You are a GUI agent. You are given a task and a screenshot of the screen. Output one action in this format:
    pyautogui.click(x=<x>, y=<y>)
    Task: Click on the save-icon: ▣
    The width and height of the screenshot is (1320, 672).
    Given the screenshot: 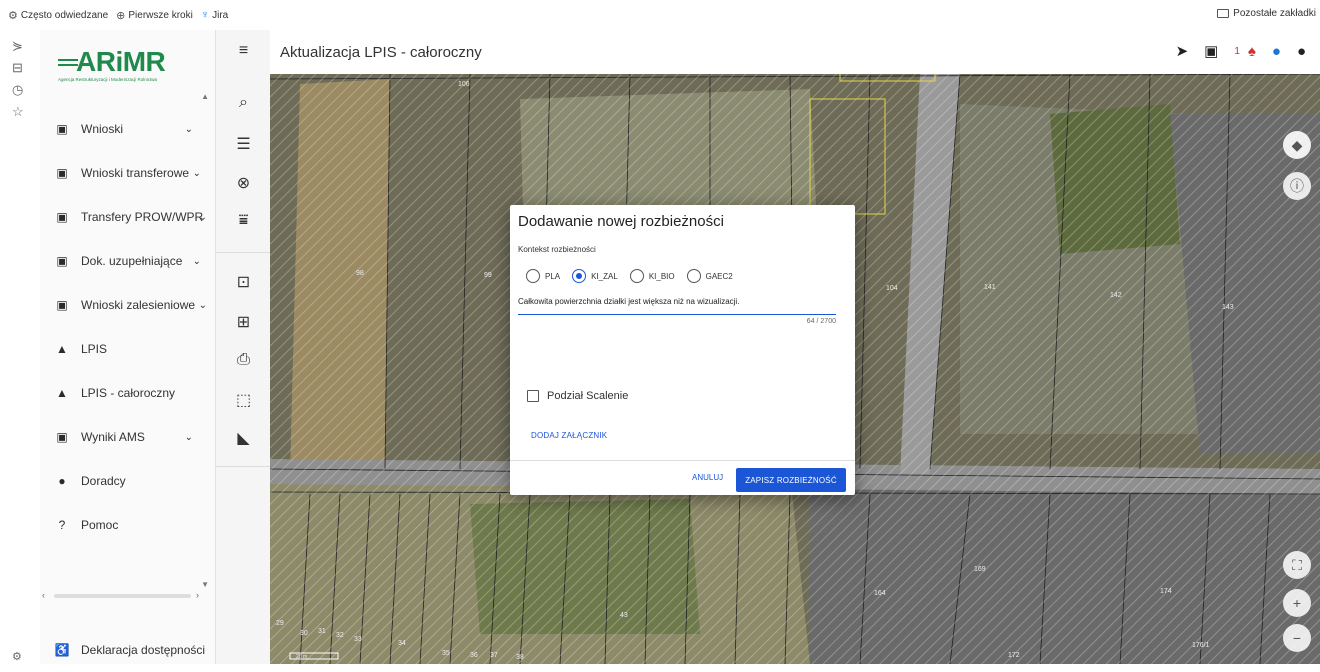 What is the action you would take?
    pyautogui.click(x=1211, y=51)
    